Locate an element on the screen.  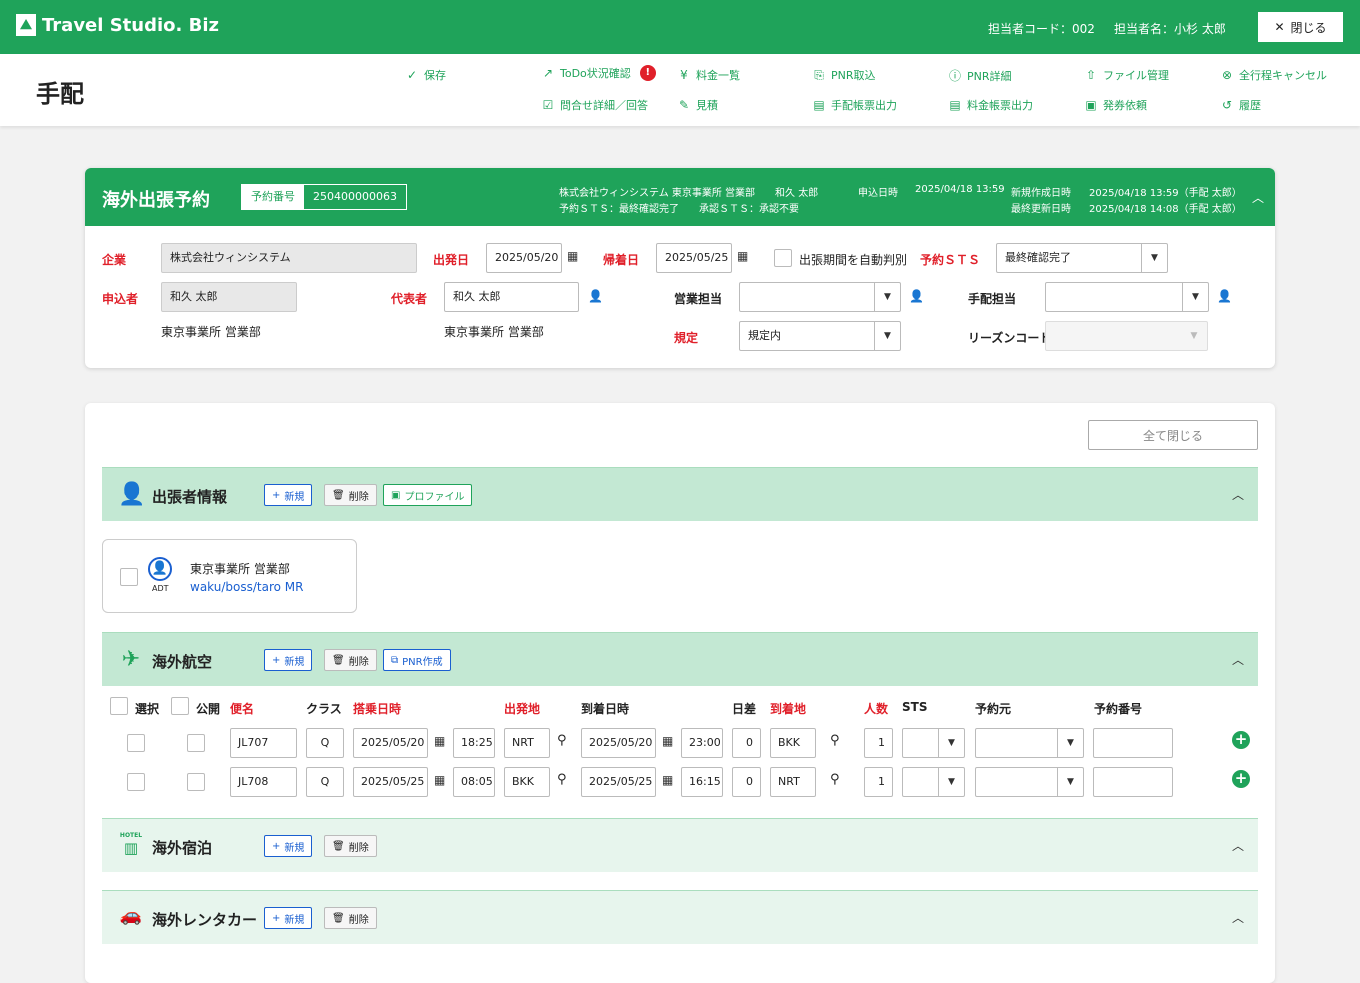
arrange-select: ▼ is located at coordinates (1127, 297).